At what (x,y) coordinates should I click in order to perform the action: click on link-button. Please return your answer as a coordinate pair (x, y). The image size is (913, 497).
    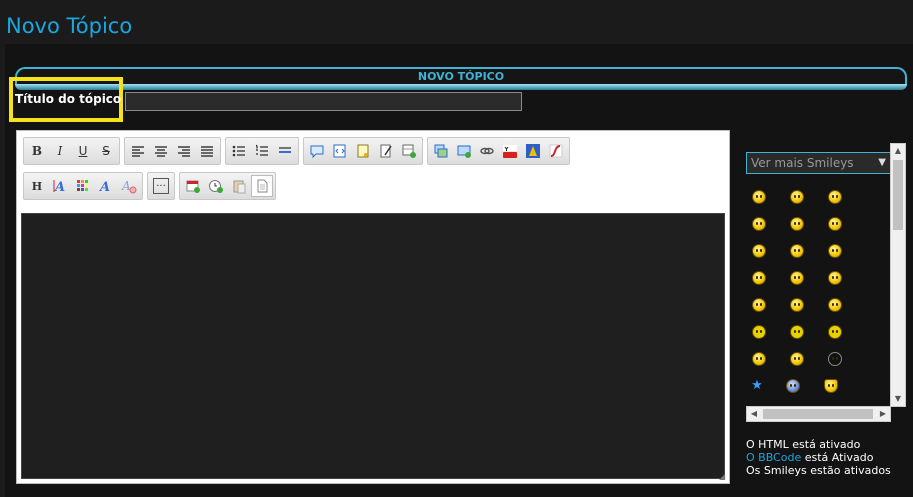
    Looking at the image, I should click on (487, 151).